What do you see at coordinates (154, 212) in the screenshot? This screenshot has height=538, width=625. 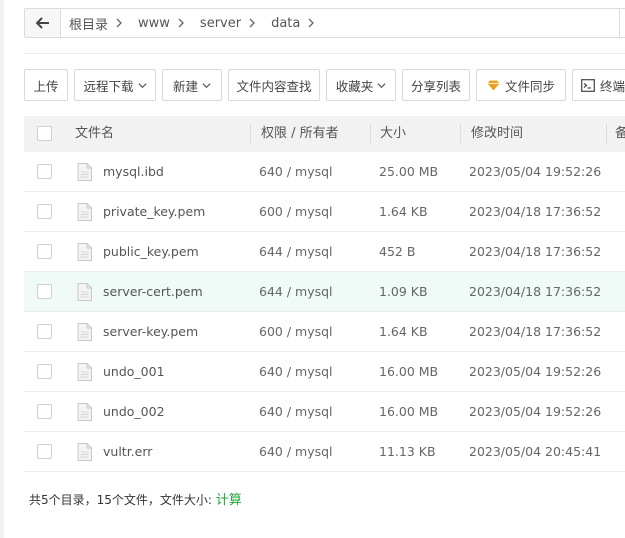 I see `file-name: private_key.pem` at bounding box center [154, 212].